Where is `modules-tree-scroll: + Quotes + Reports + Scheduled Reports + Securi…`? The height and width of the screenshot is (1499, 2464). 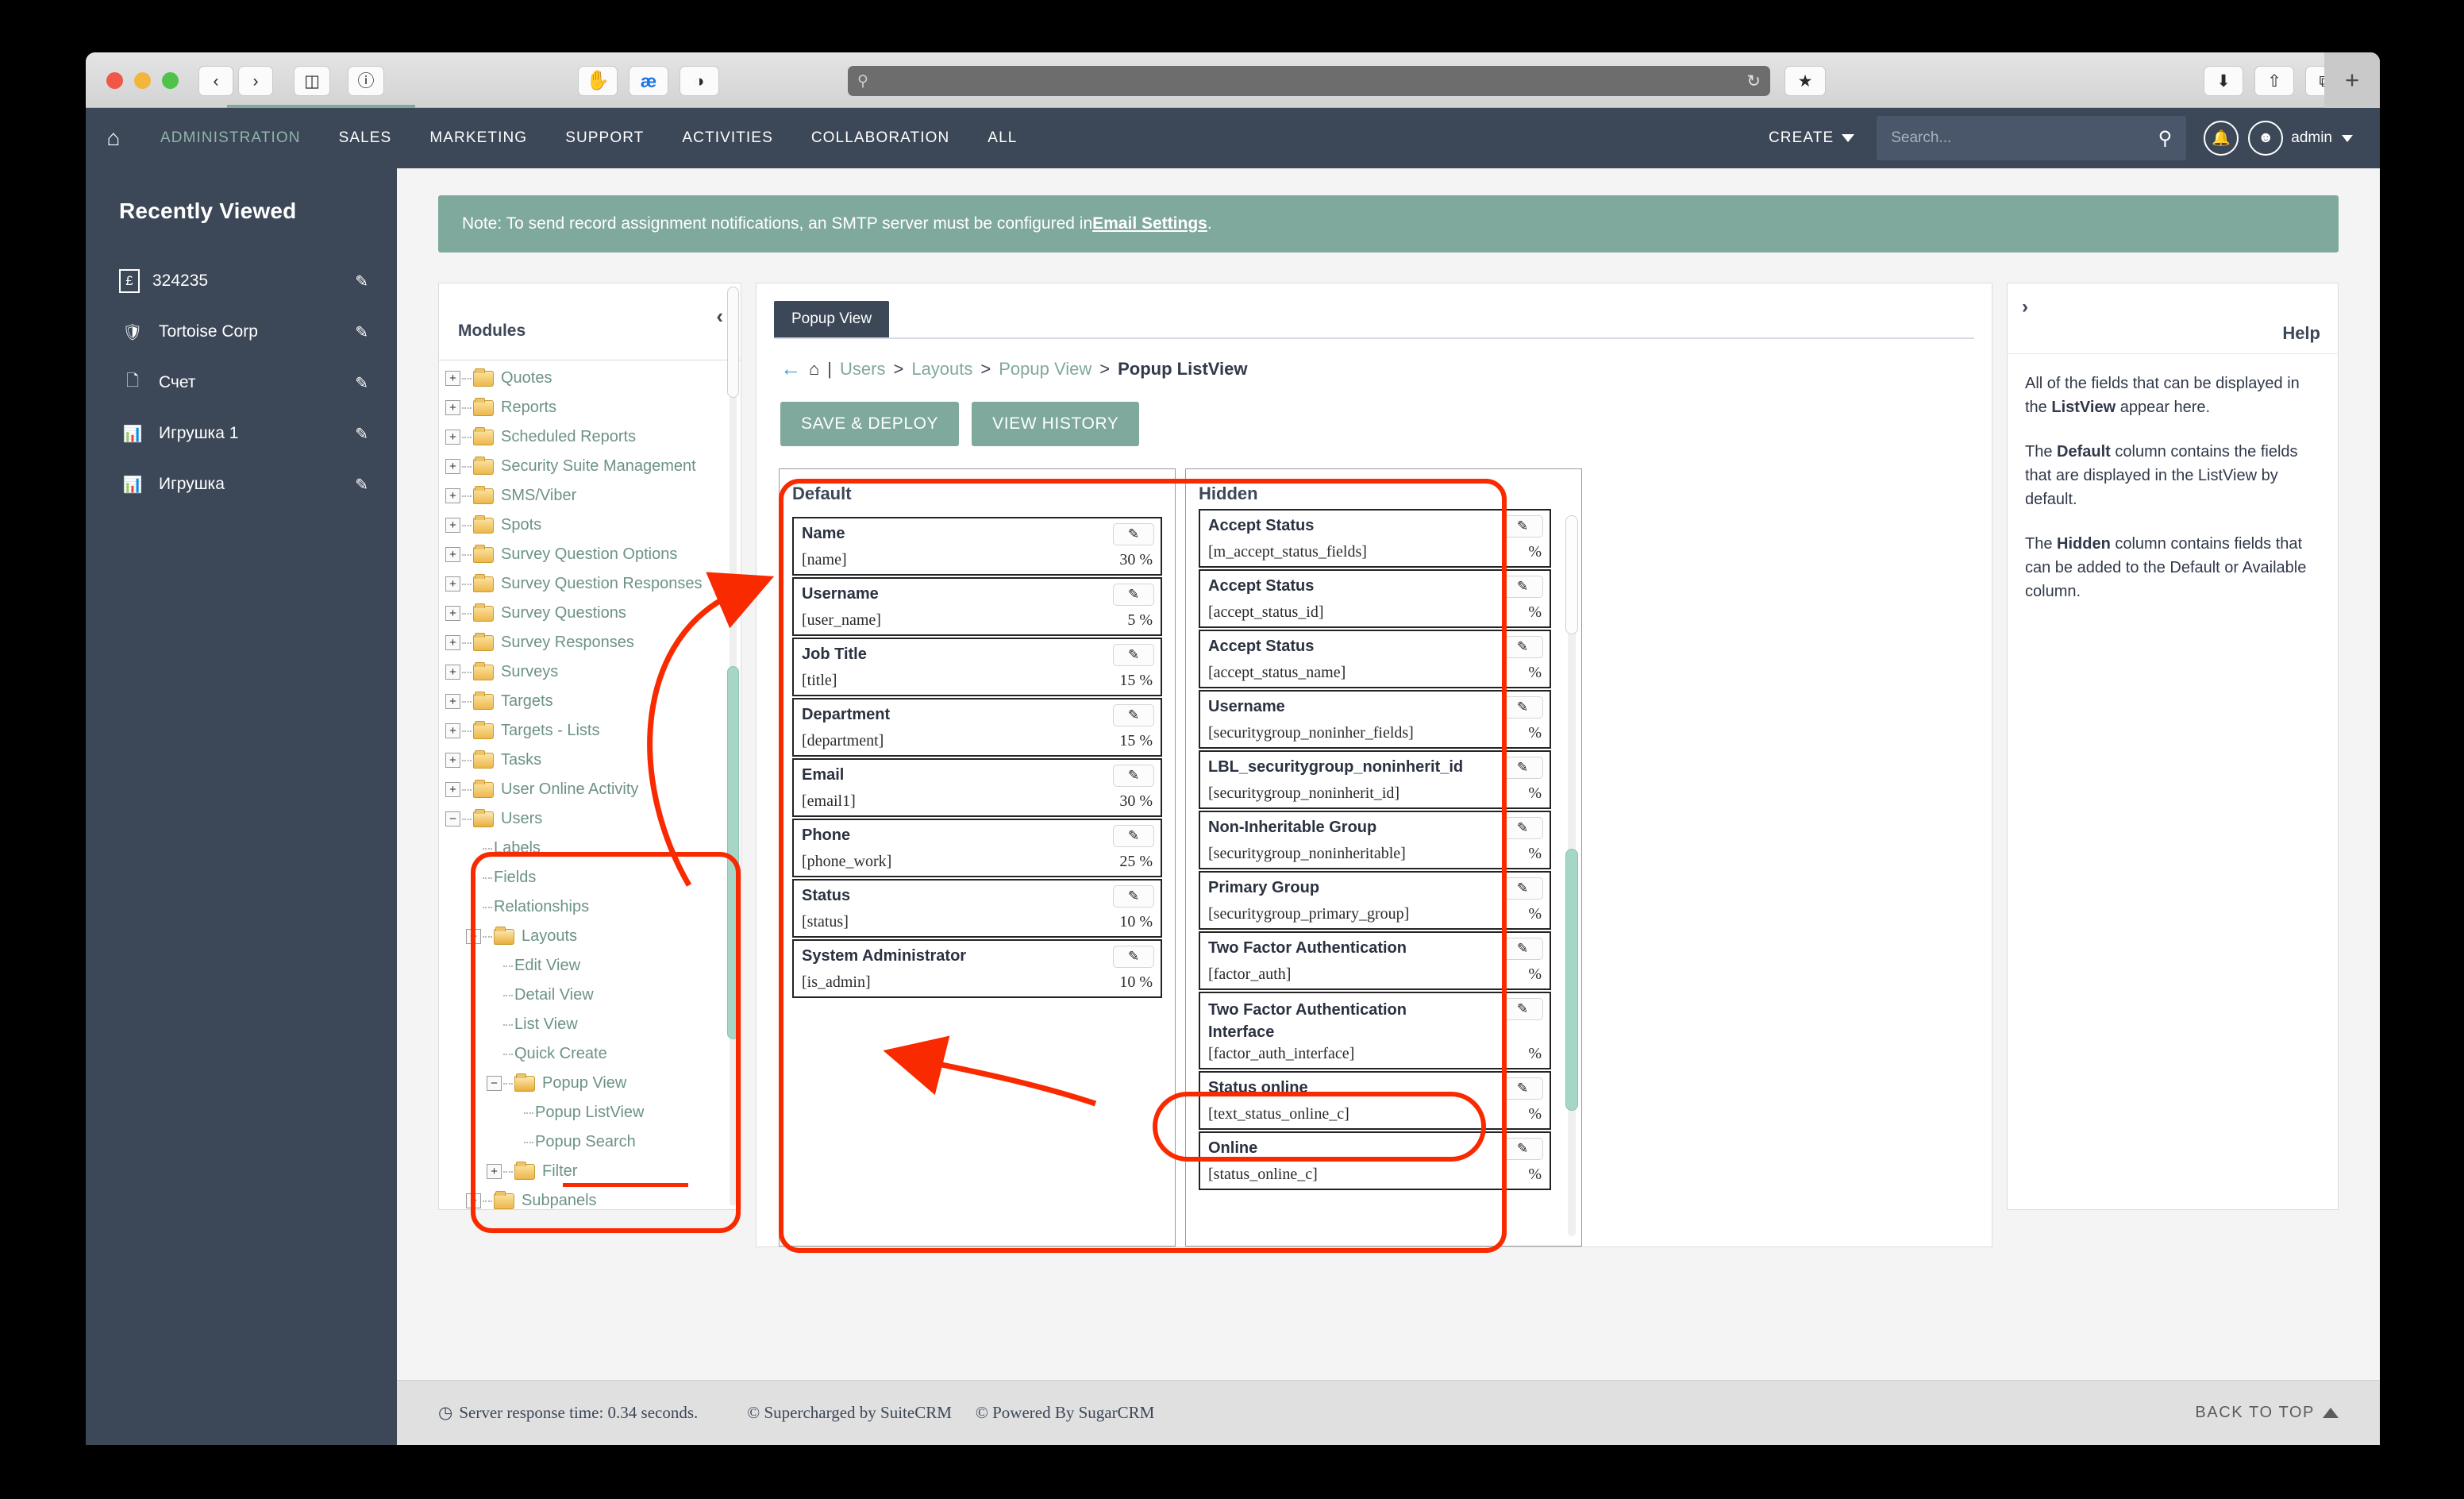
modules-tree-scroll: + Quotes + Reports + Scheduled Reports + Securi… is located at coordinates (590, 784).